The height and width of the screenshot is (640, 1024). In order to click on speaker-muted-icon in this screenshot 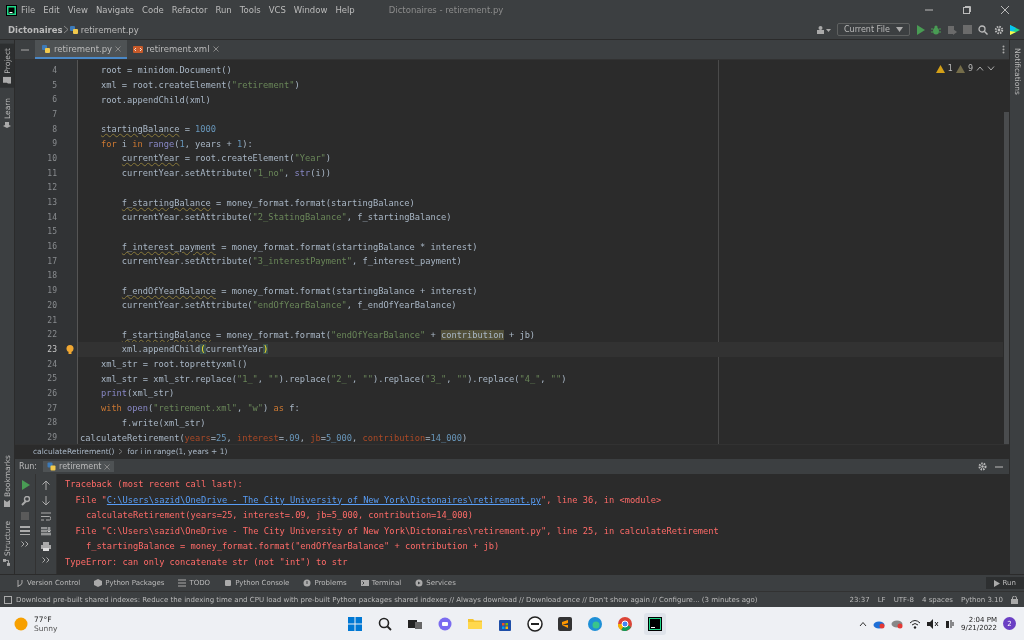, I will do `click(933, 623)`.